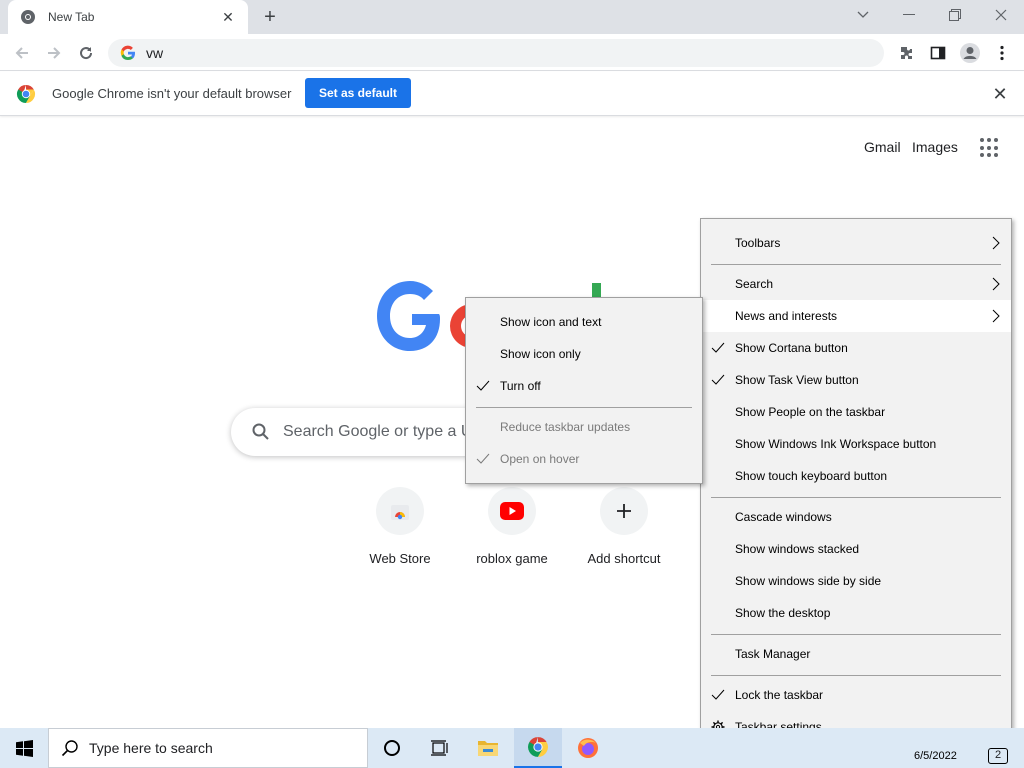 The width and height of the screenshot is (1024, 768). Describe the element at coordinates (512, 511) in the screenshot. I see `youtube-icon` at that location.